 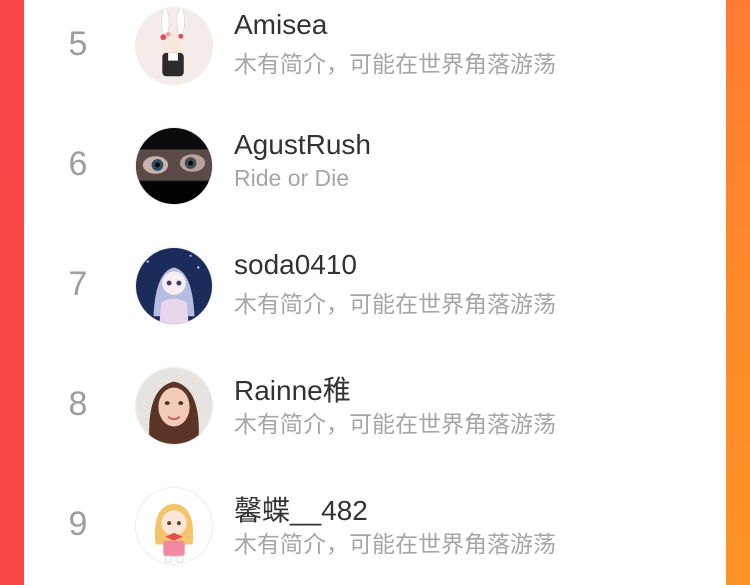 What do you see at coordinates (738, 292) in the screenshot?
I see `right-gradient-edge` at bounding box center [738, 292].